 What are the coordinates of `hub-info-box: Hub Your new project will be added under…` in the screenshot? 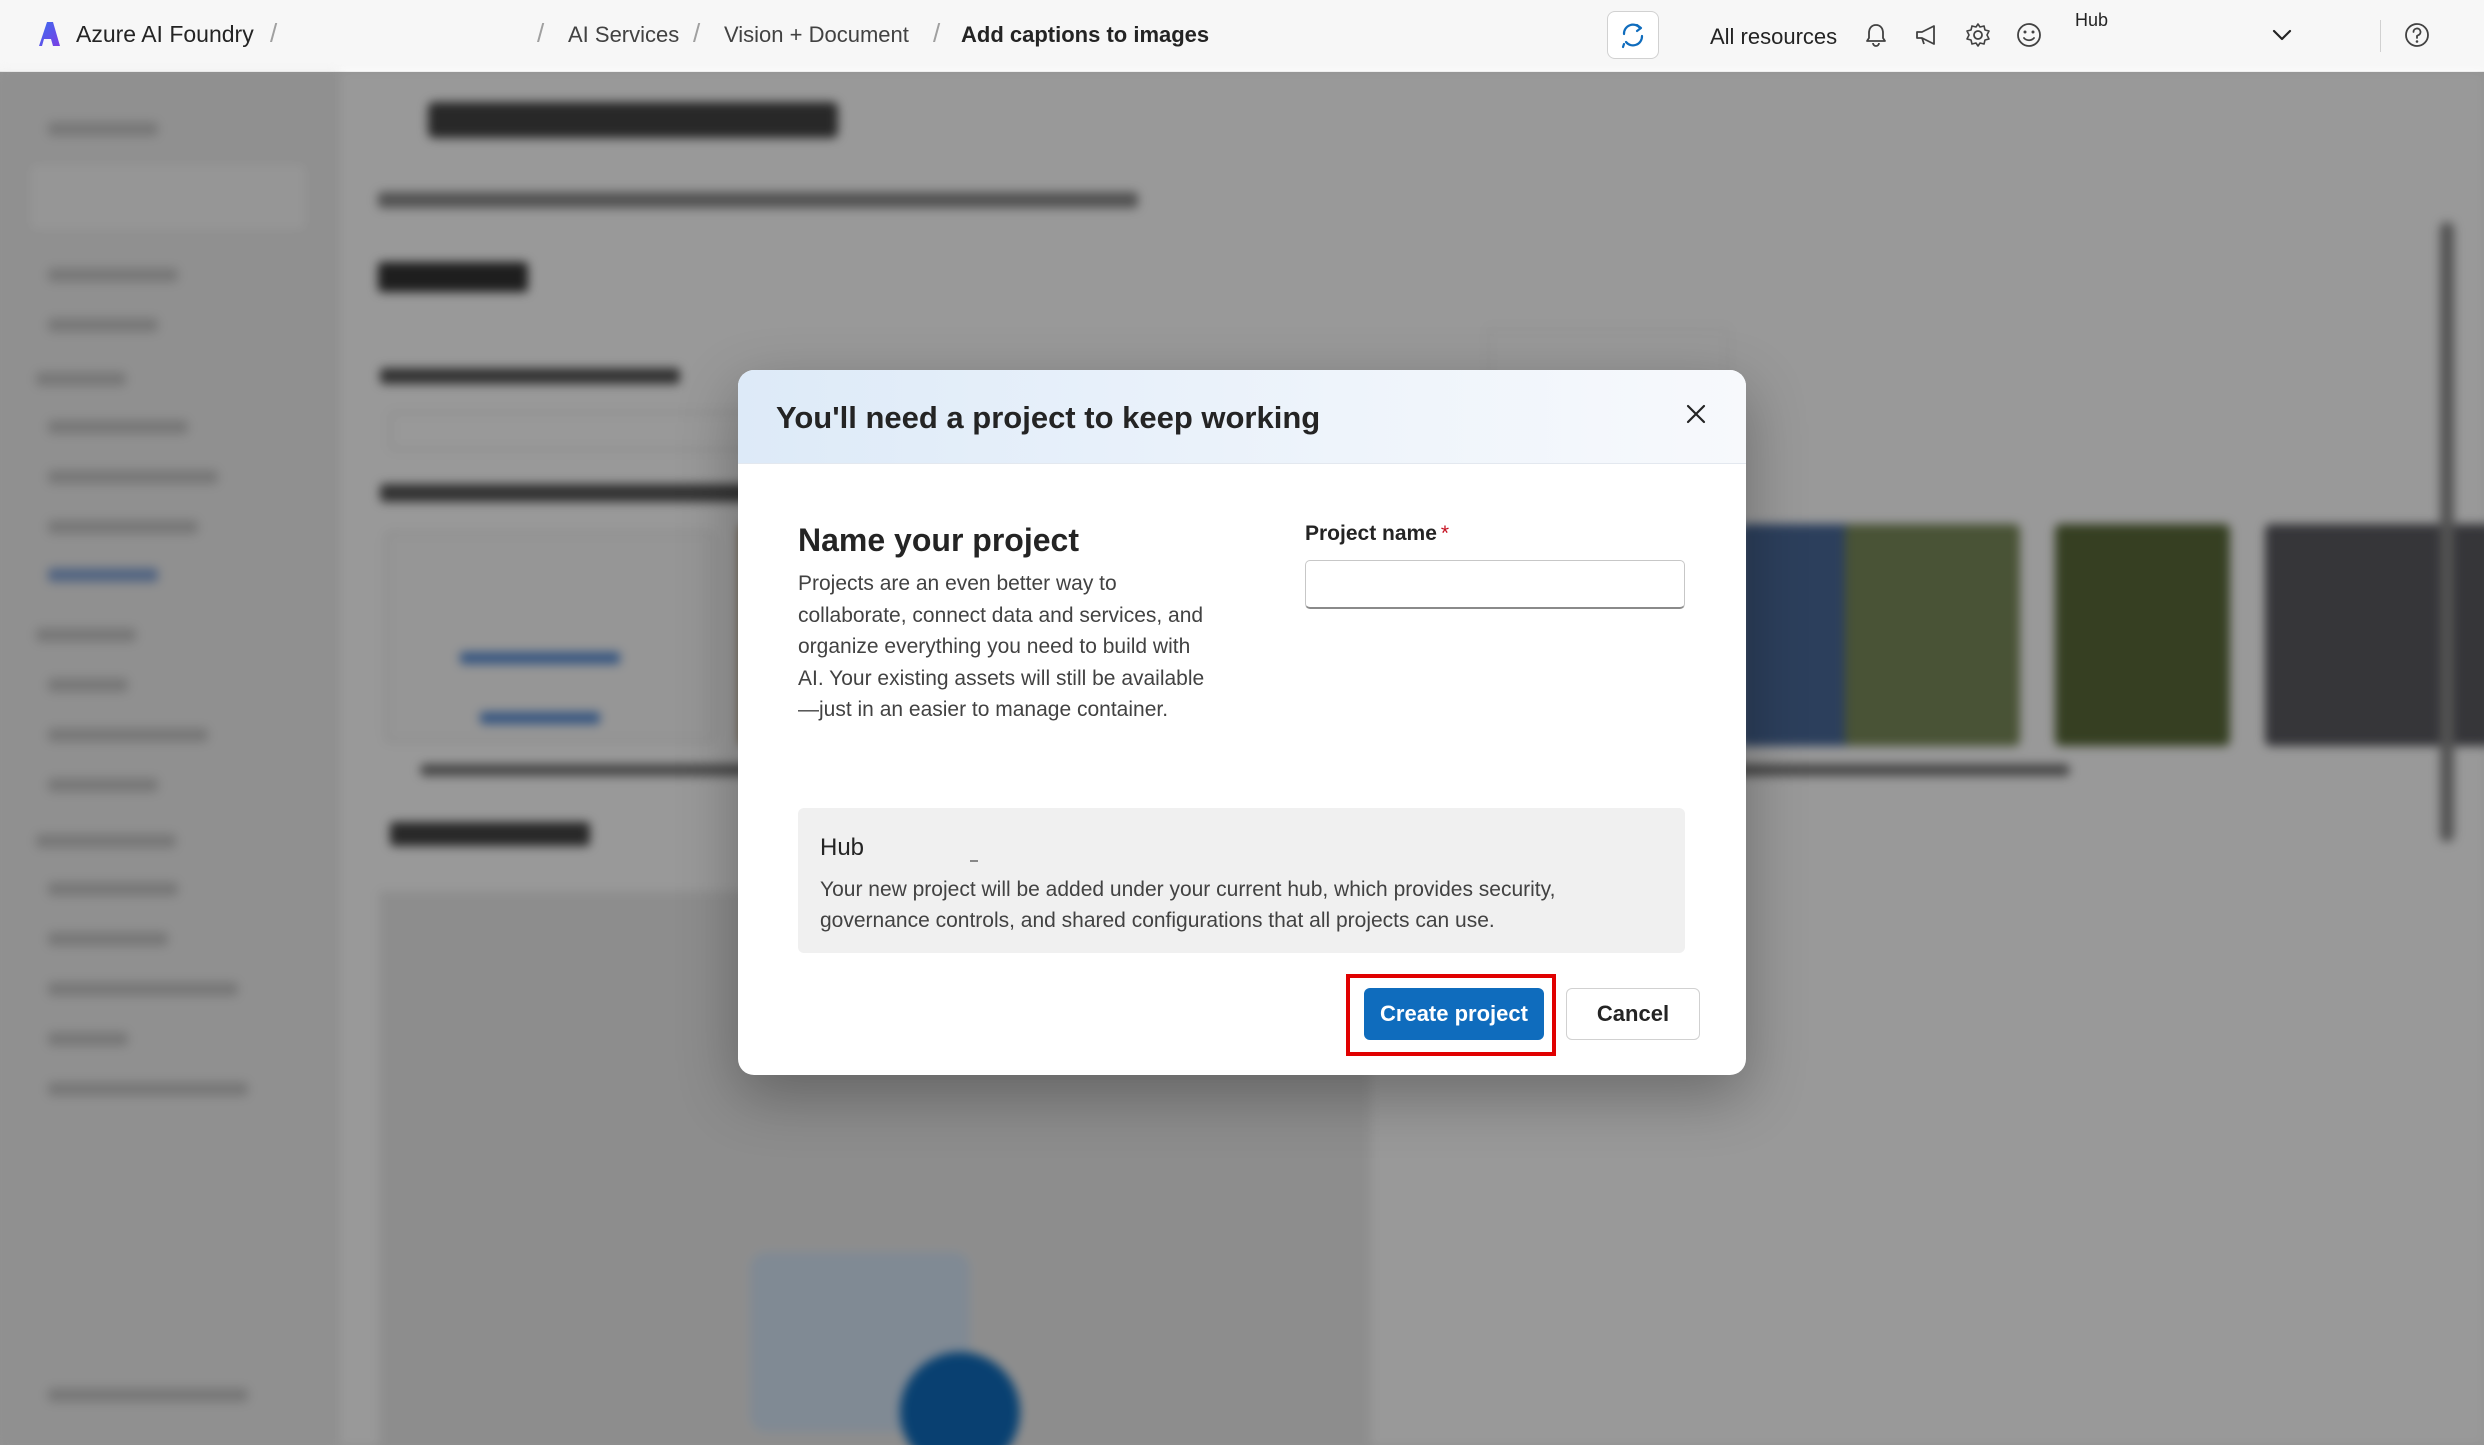 It's located at (1241, 880).